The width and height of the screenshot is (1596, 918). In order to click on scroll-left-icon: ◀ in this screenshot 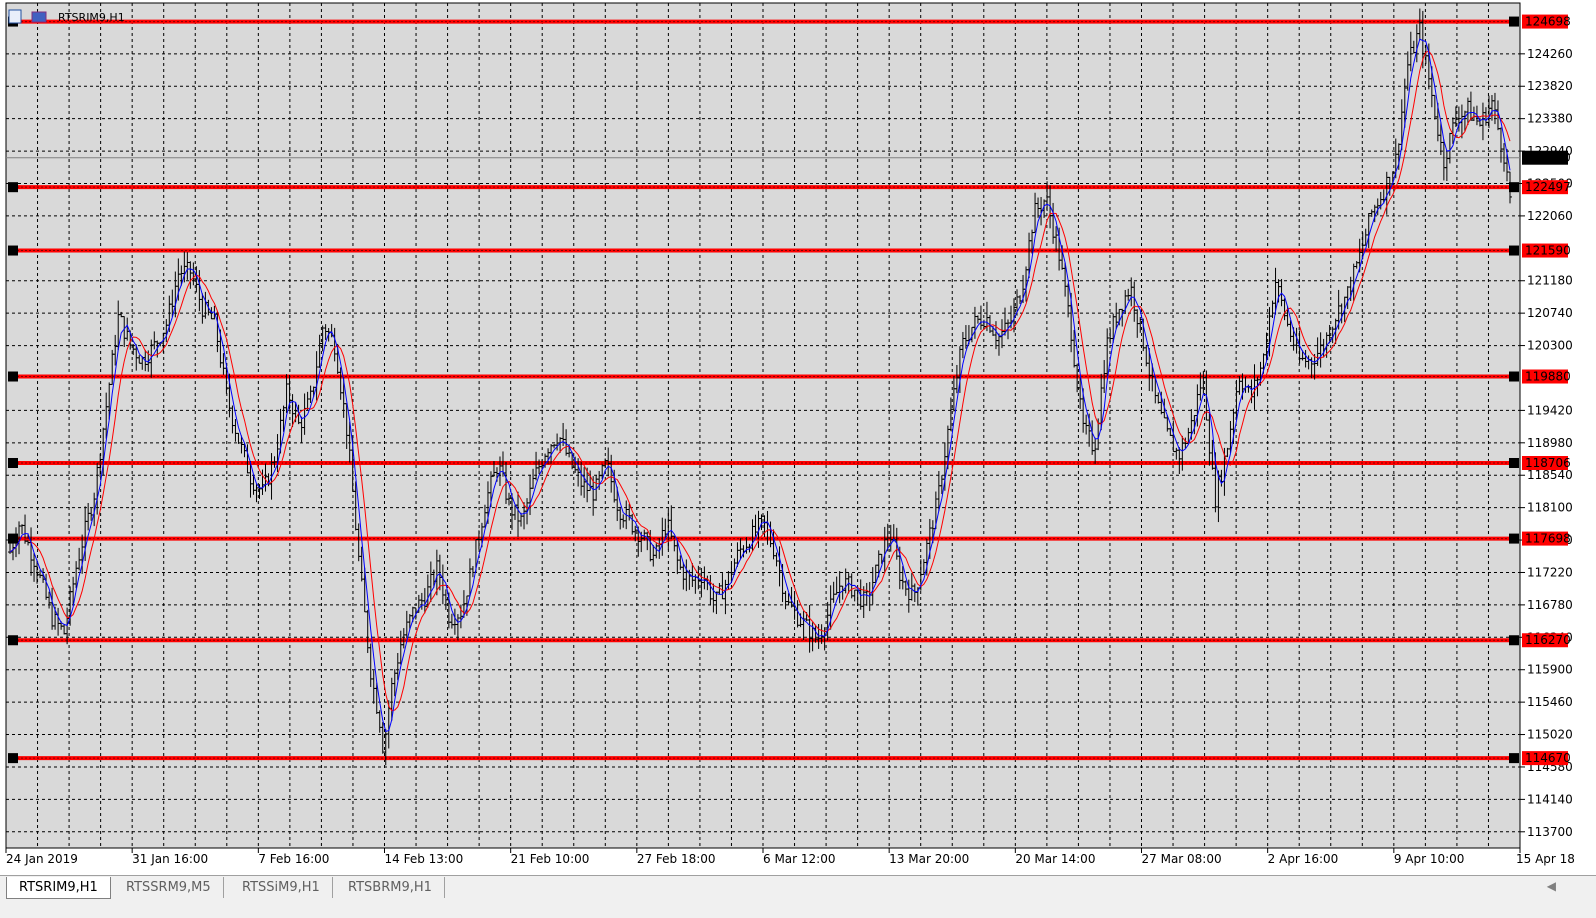, I will do `click(1551, 886)`.